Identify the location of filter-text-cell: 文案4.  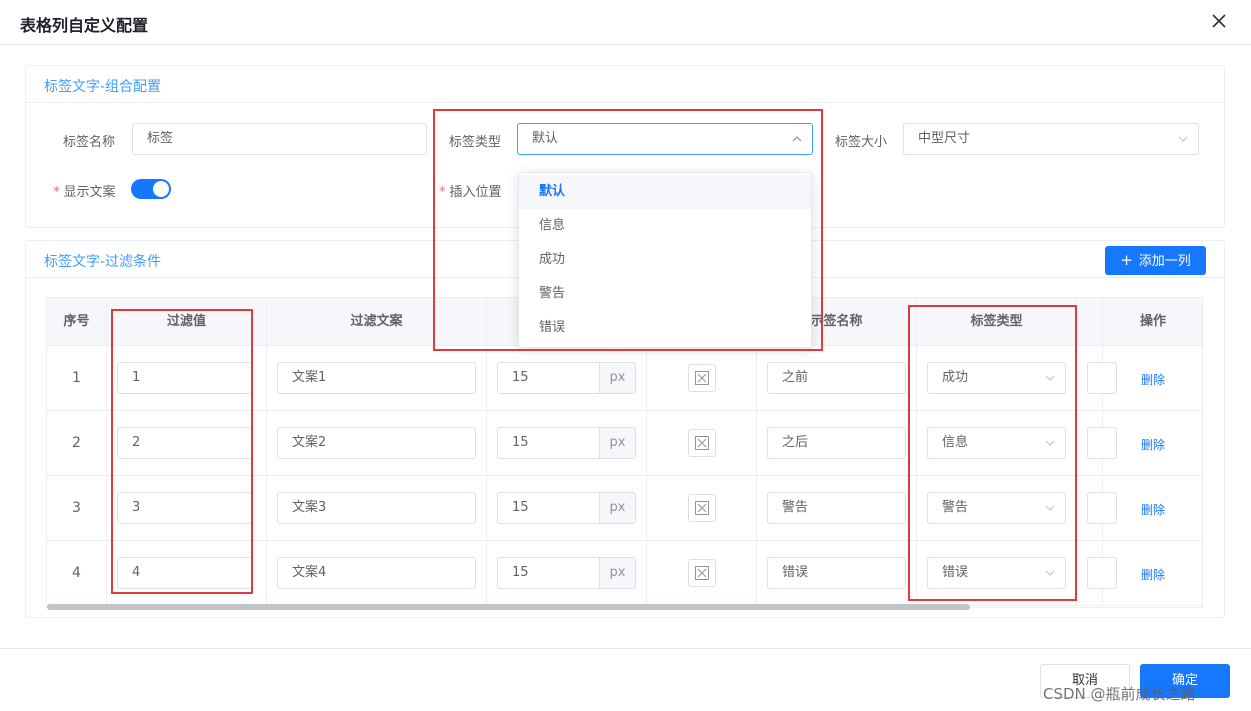
(377, 573).